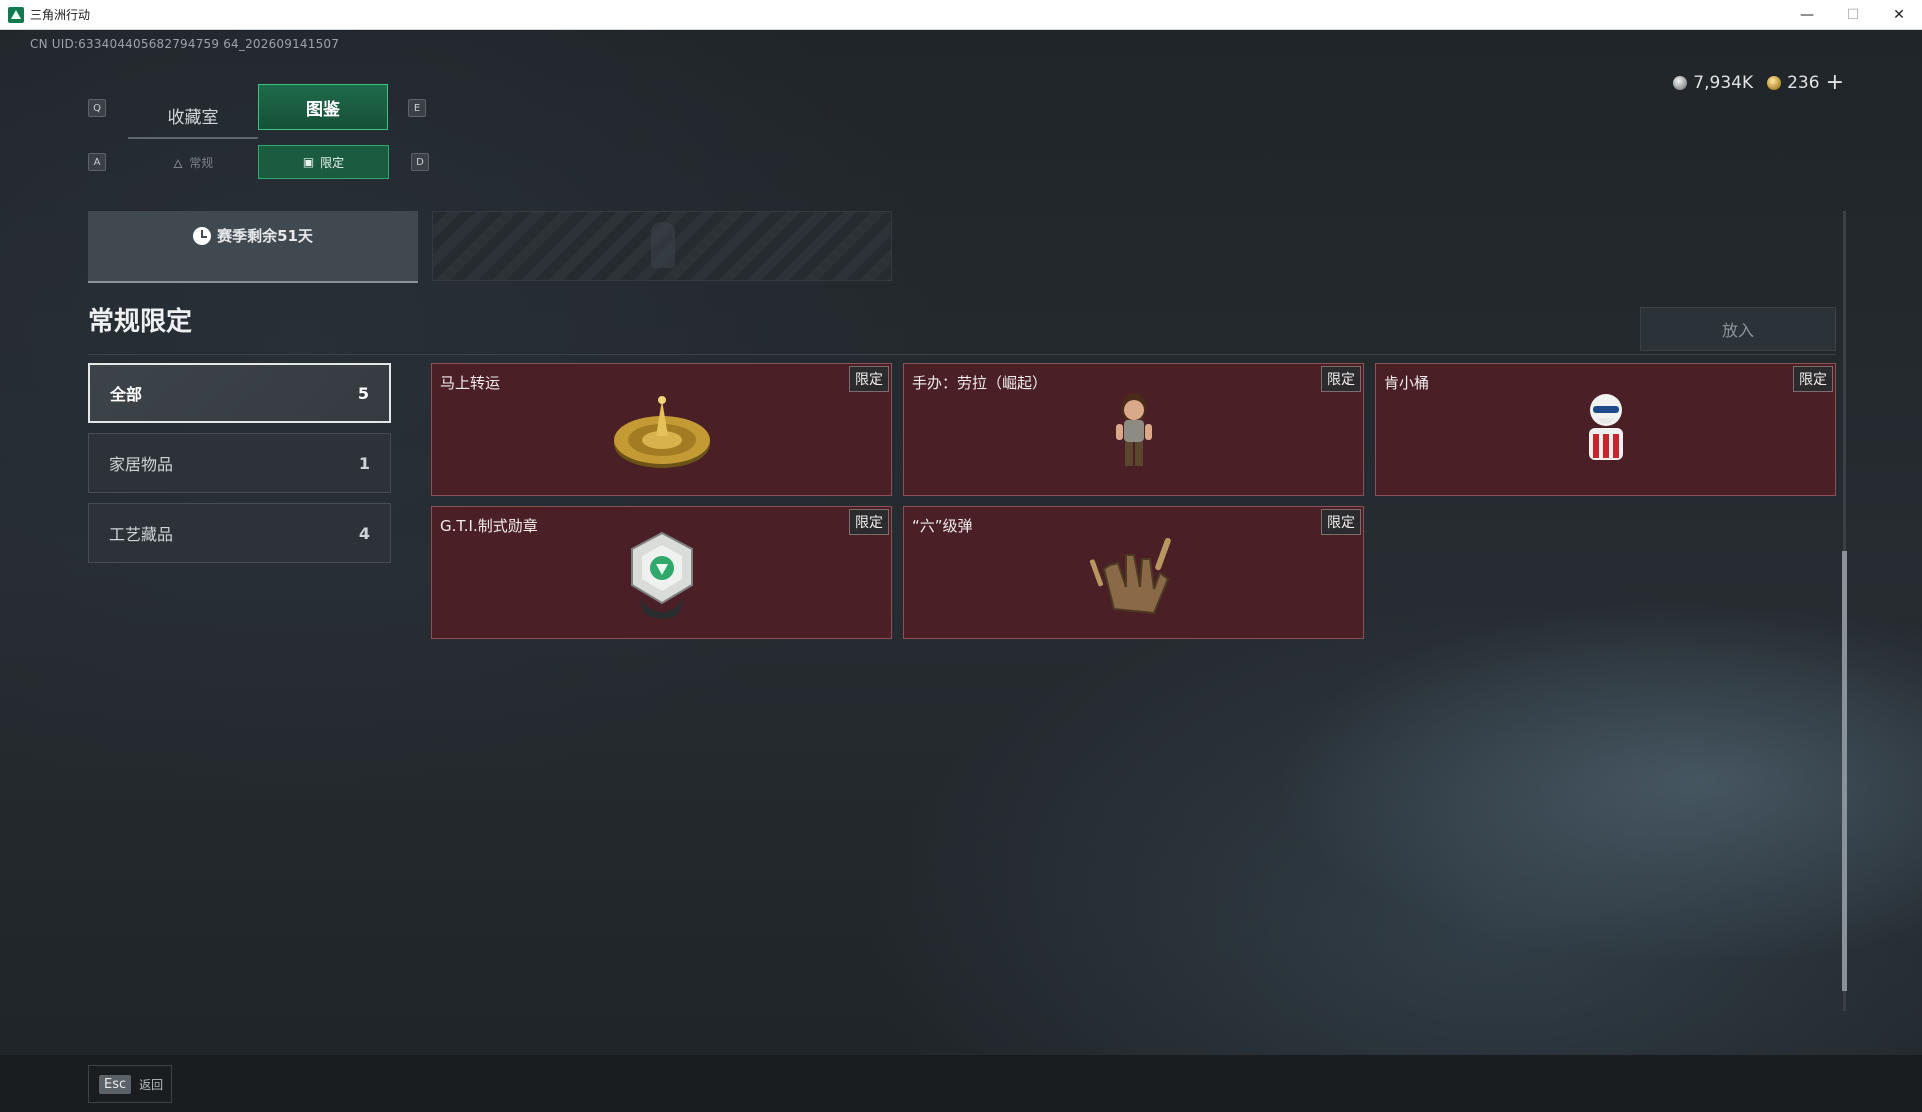 The width and height of the screenshot is (1922, 1112). I want to click on category-count: 5, so click(363, 393).